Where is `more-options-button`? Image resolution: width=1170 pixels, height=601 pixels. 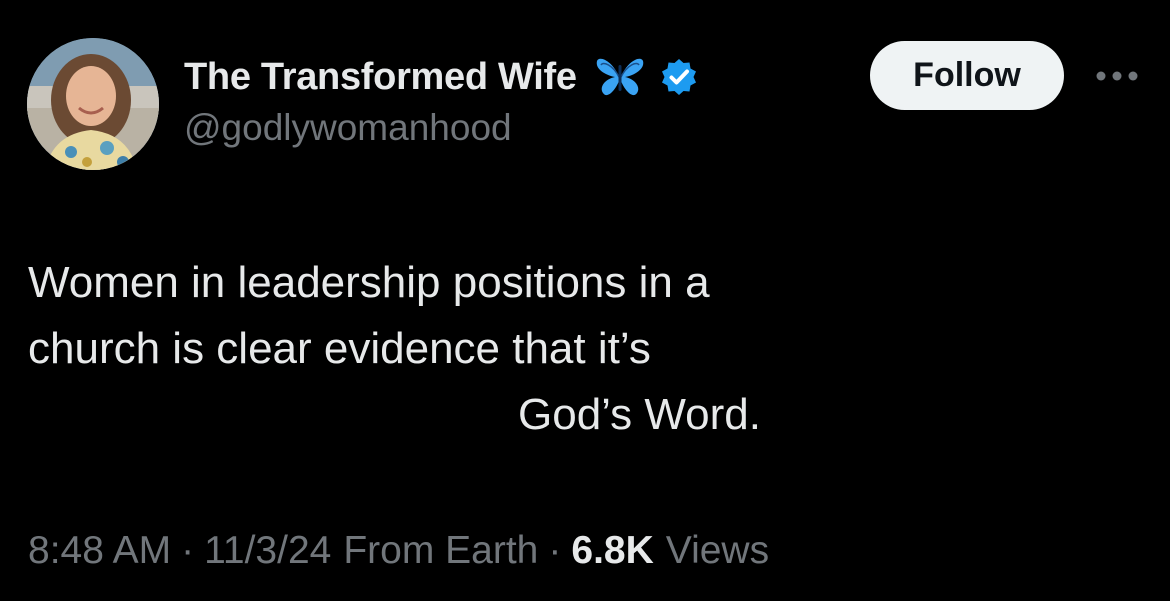
more-options-button is located at coordinates (1117, 76).